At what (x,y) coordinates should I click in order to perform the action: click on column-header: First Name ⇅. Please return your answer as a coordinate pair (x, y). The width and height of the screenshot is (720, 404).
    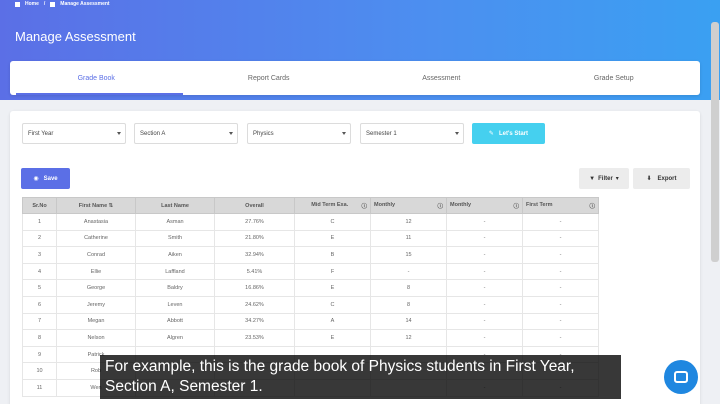
    Looking at the image, I should click on (96, 205).